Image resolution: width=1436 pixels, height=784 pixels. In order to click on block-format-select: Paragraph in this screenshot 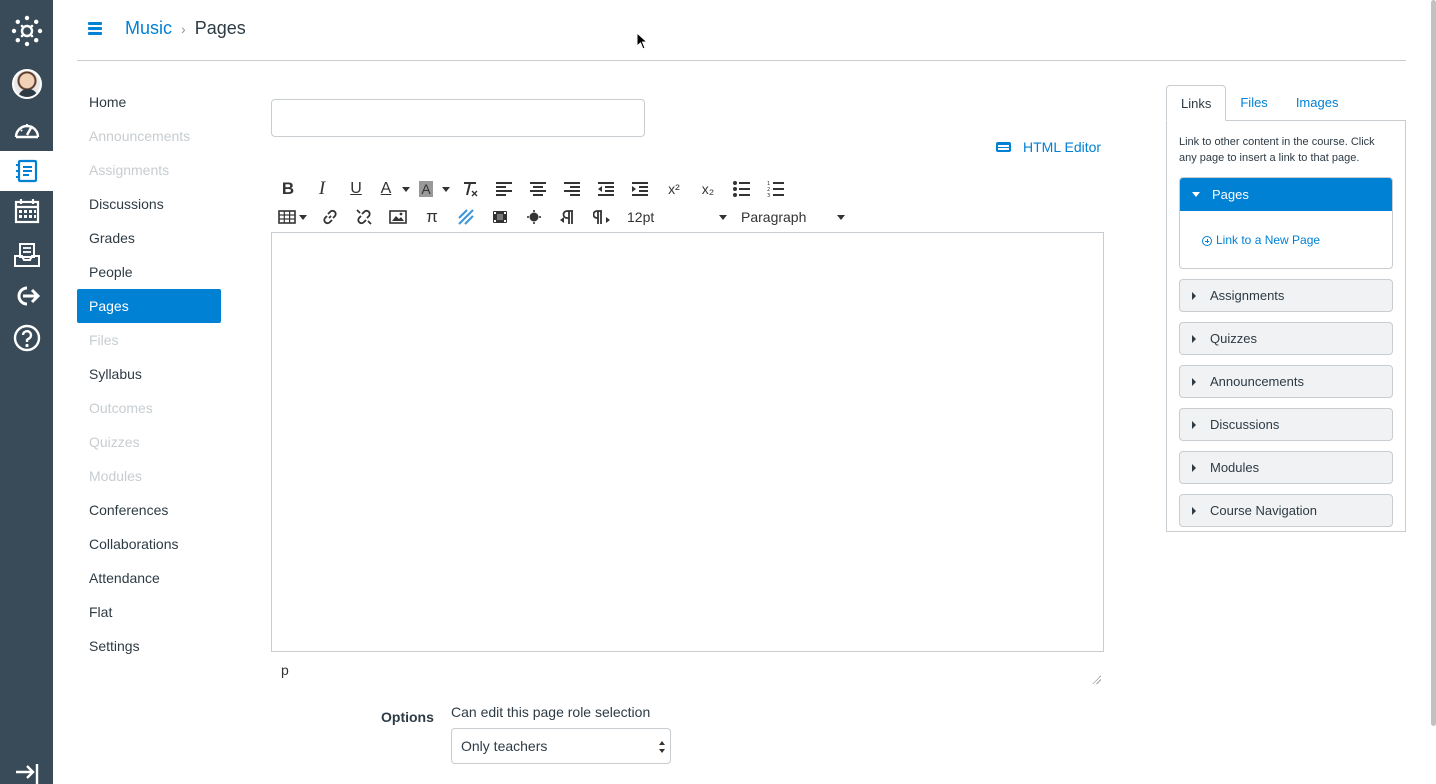, I will do `click(792, 217)`.